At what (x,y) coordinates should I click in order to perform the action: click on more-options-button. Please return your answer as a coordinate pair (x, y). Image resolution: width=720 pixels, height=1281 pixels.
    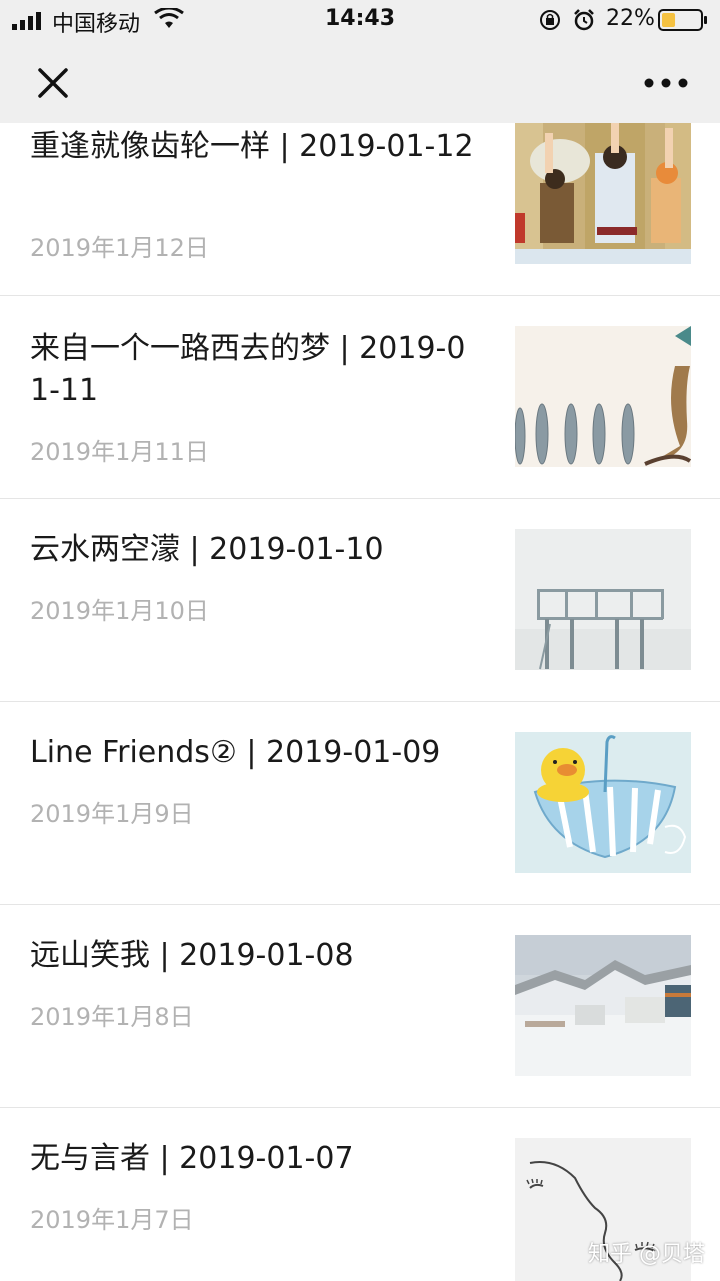
    Looking at the image, I should click on (666, 83).